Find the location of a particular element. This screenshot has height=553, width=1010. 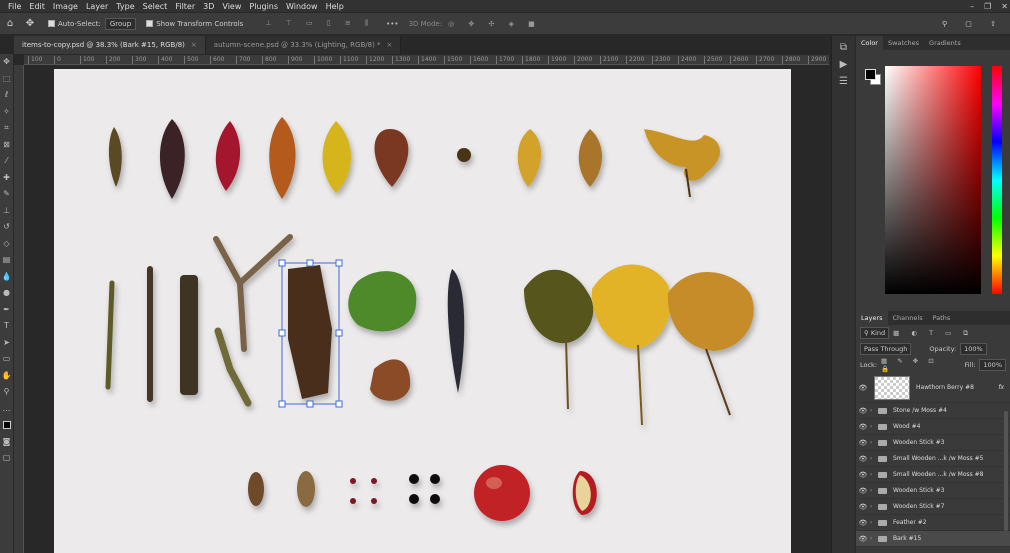

healing-brush-icon: ✚ is located at coordinates (6, 178).